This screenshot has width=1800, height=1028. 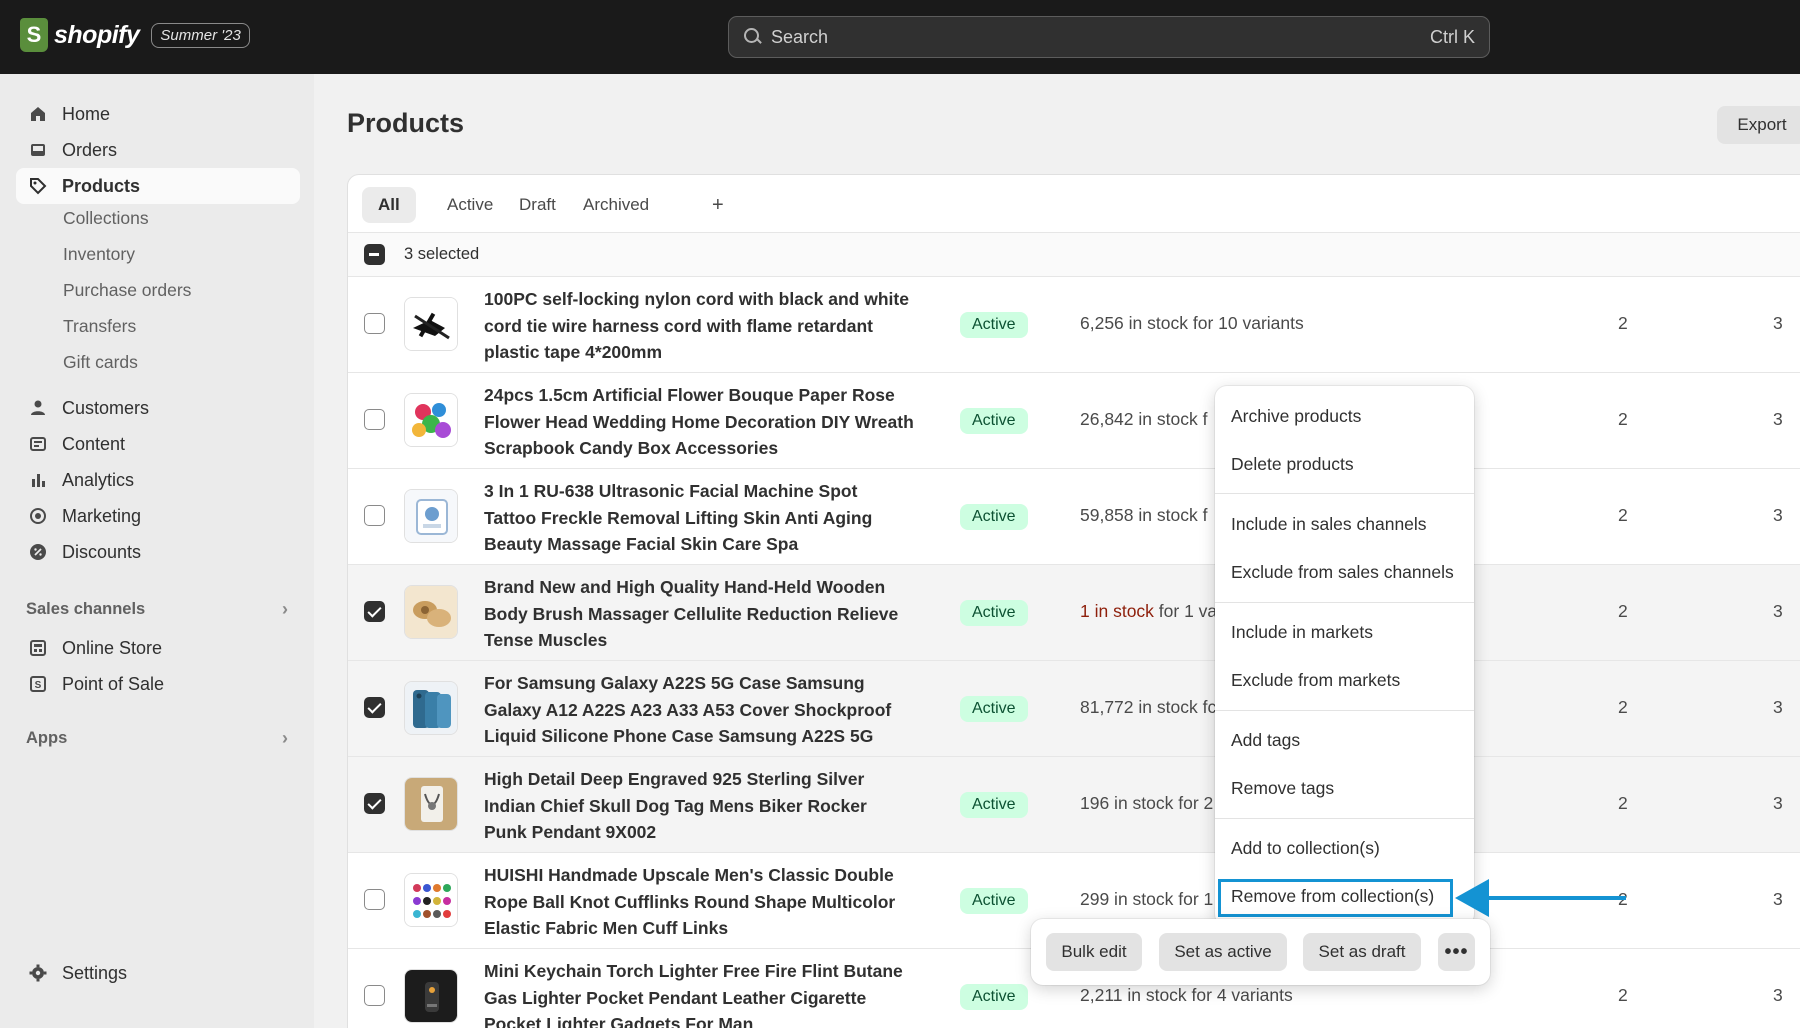 What do you see at coordinates (112, 647) in the screenshot?
I see `sidebar-item-label: Online Store` at bounding box center [112, 647].